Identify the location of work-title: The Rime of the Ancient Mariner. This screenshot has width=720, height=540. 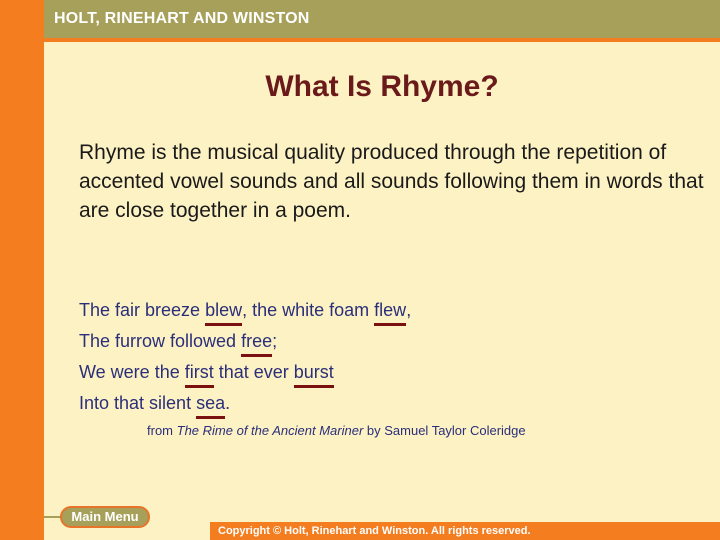
(270, 430).